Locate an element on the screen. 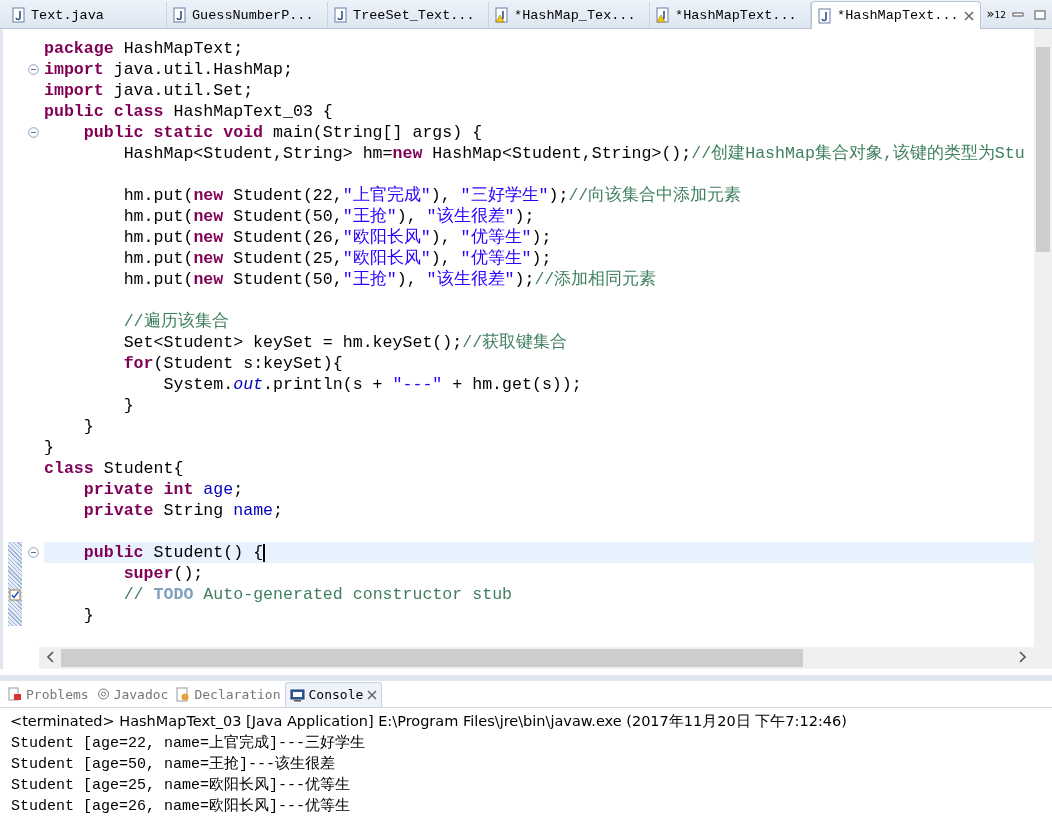  chevron-right-icon is located at coordinates (1023, 656).